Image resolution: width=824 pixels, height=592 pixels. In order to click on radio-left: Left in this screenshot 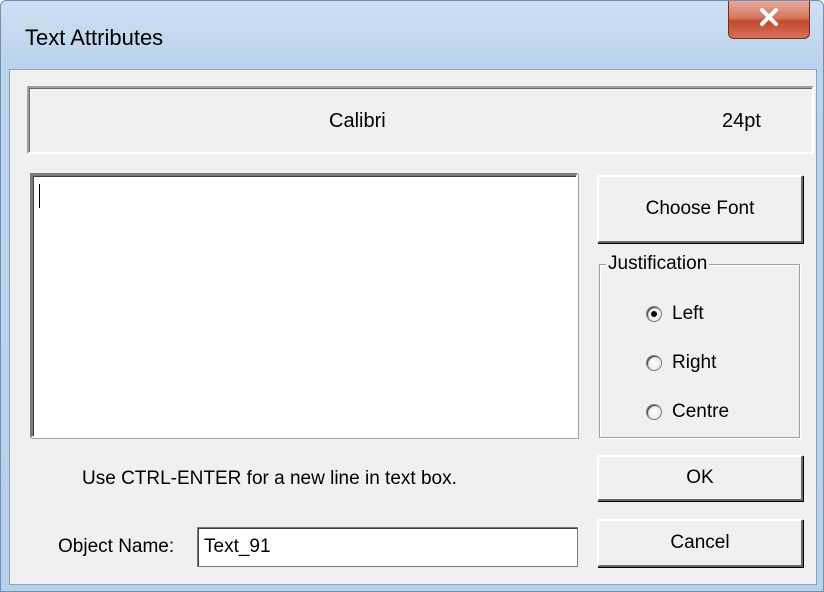, I will do `click(675, 314)`.